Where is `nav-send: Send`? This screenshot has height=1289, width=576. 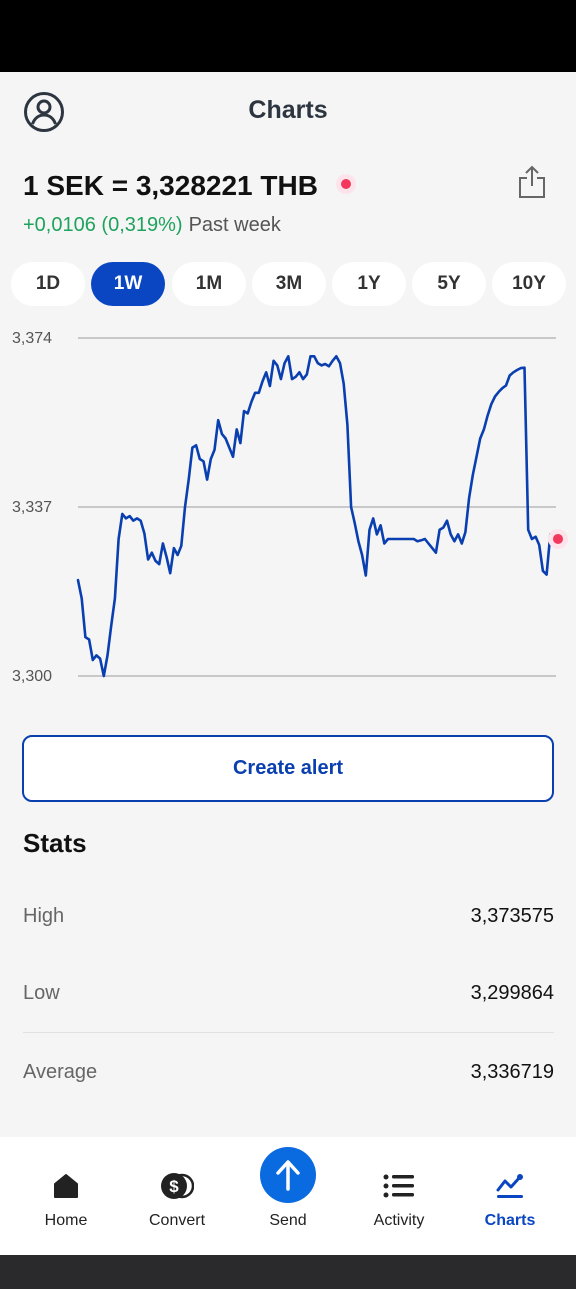
nav-send: Send is located at coordinates (288, 1196).